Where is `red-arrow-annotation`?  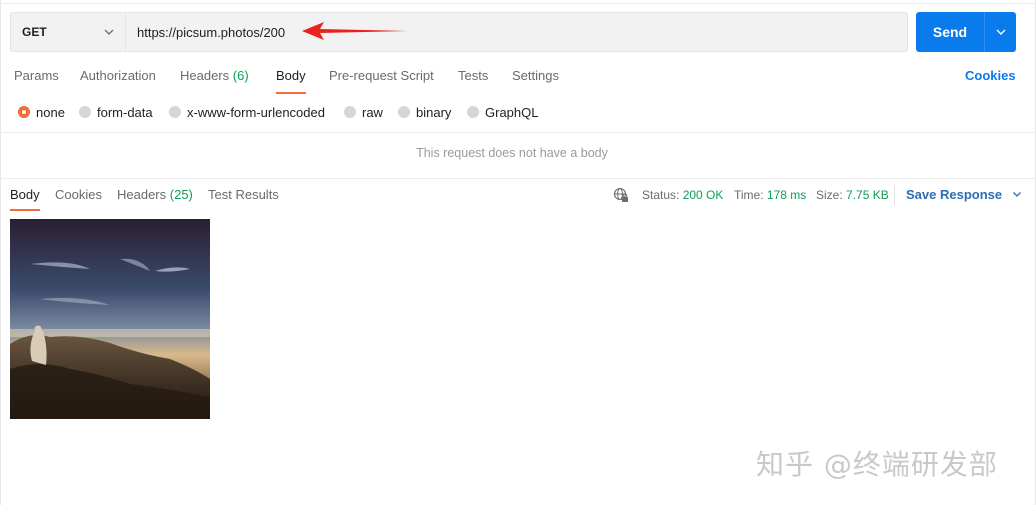
red-arrow-annotation is located at coordinates (355, 31).